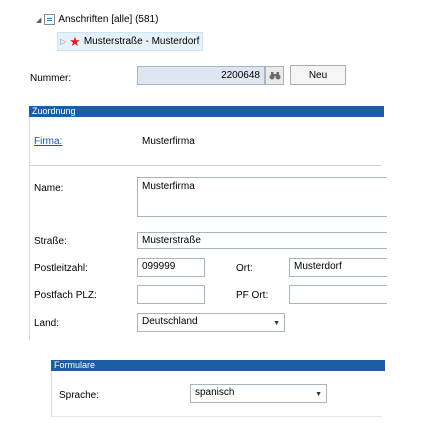 The height and width of the screenshot is (432, 424). Describe the element at coordinates (29, 228) in the screenshot. I see `section-left-border` at that location.